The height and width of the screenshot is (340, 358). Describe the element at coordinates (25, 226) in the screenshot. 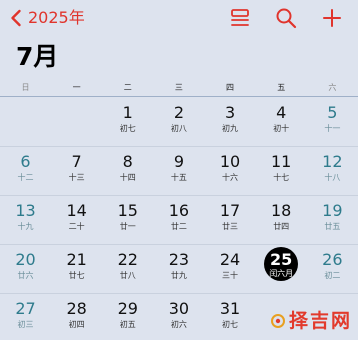

I see `lunar-date: 十九` at that location.